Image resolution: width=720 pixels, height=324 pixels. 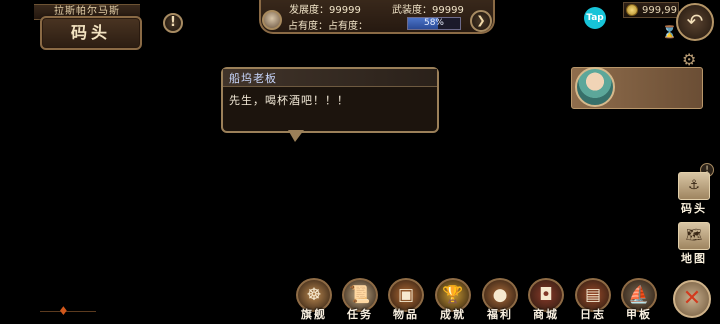 What do you see at coordinates (694, 208) in the screenshot?
I see `side-button-label: 码头` at bounding box center [694, 208].